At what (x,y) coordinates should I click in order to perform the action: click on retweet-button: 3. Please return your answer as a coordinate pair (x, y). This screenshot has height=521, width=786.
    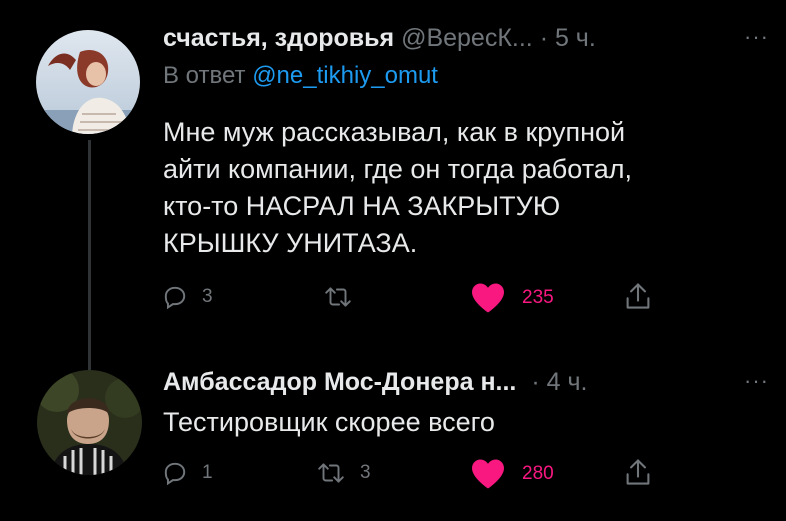
    Looking at the image, I should click on (343, 473).